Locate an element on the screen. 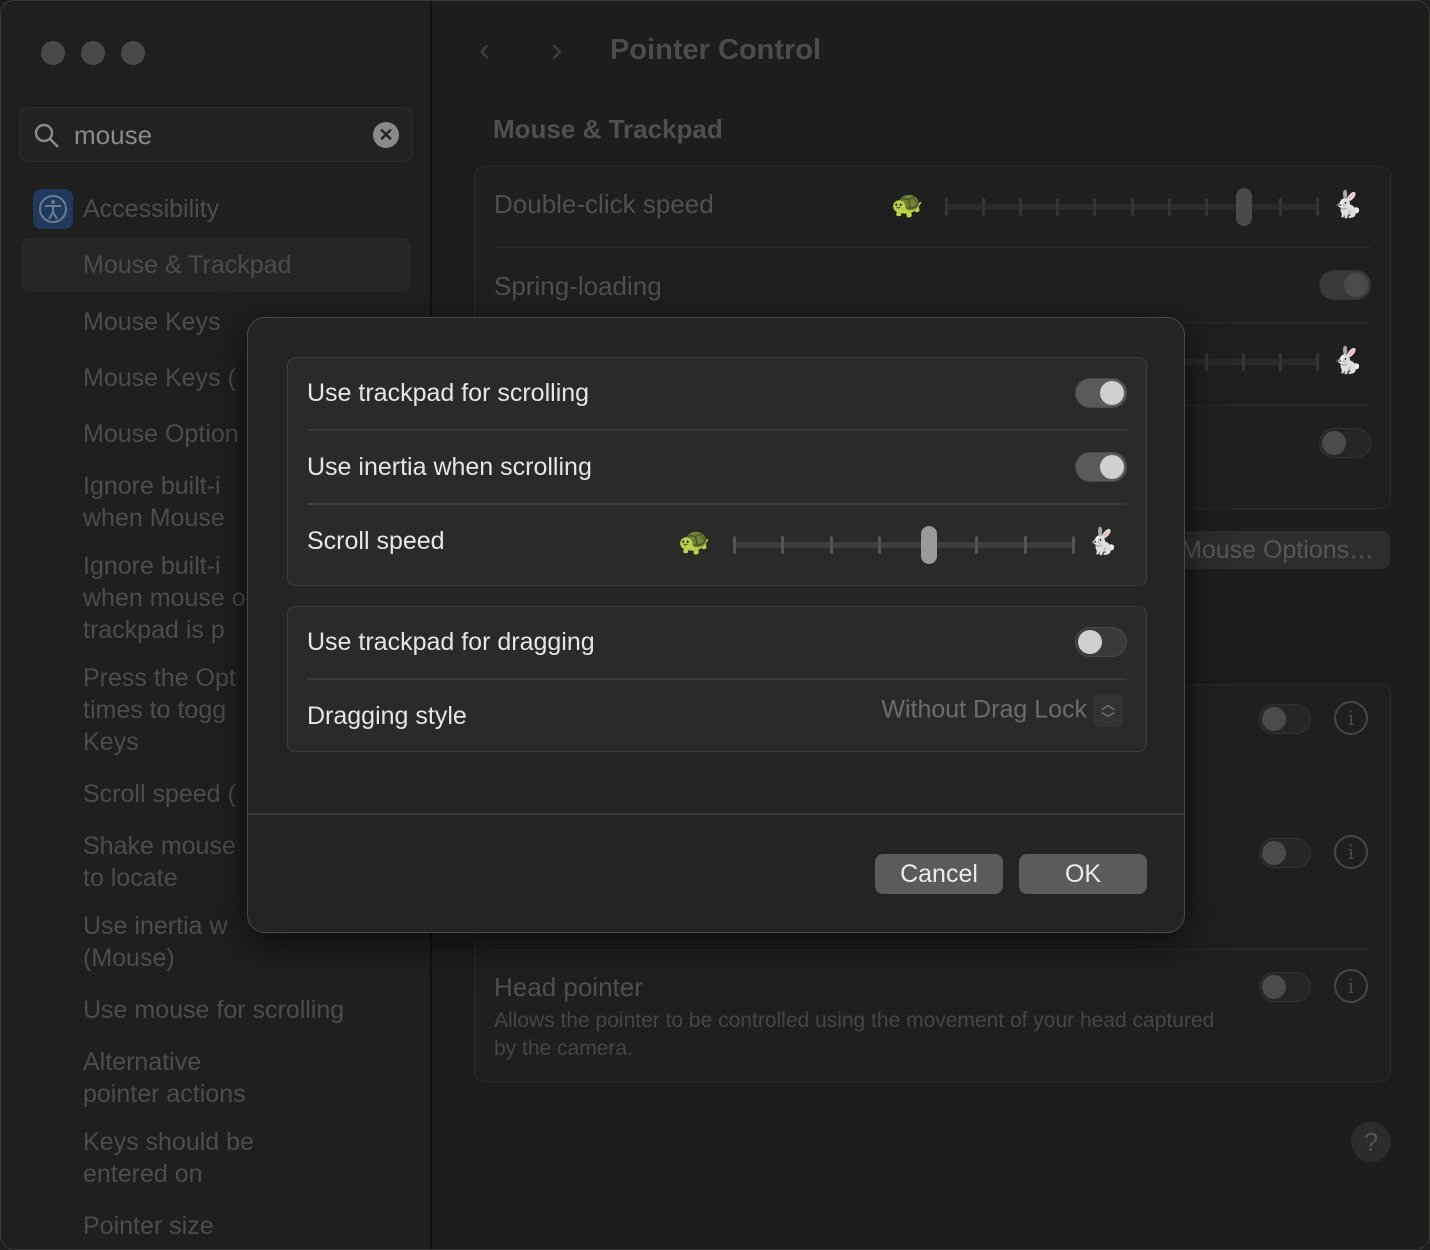 The height and width of the screenshot is (1250, 1430). spring-loading-toggle is located at coordinates (1345, 285).